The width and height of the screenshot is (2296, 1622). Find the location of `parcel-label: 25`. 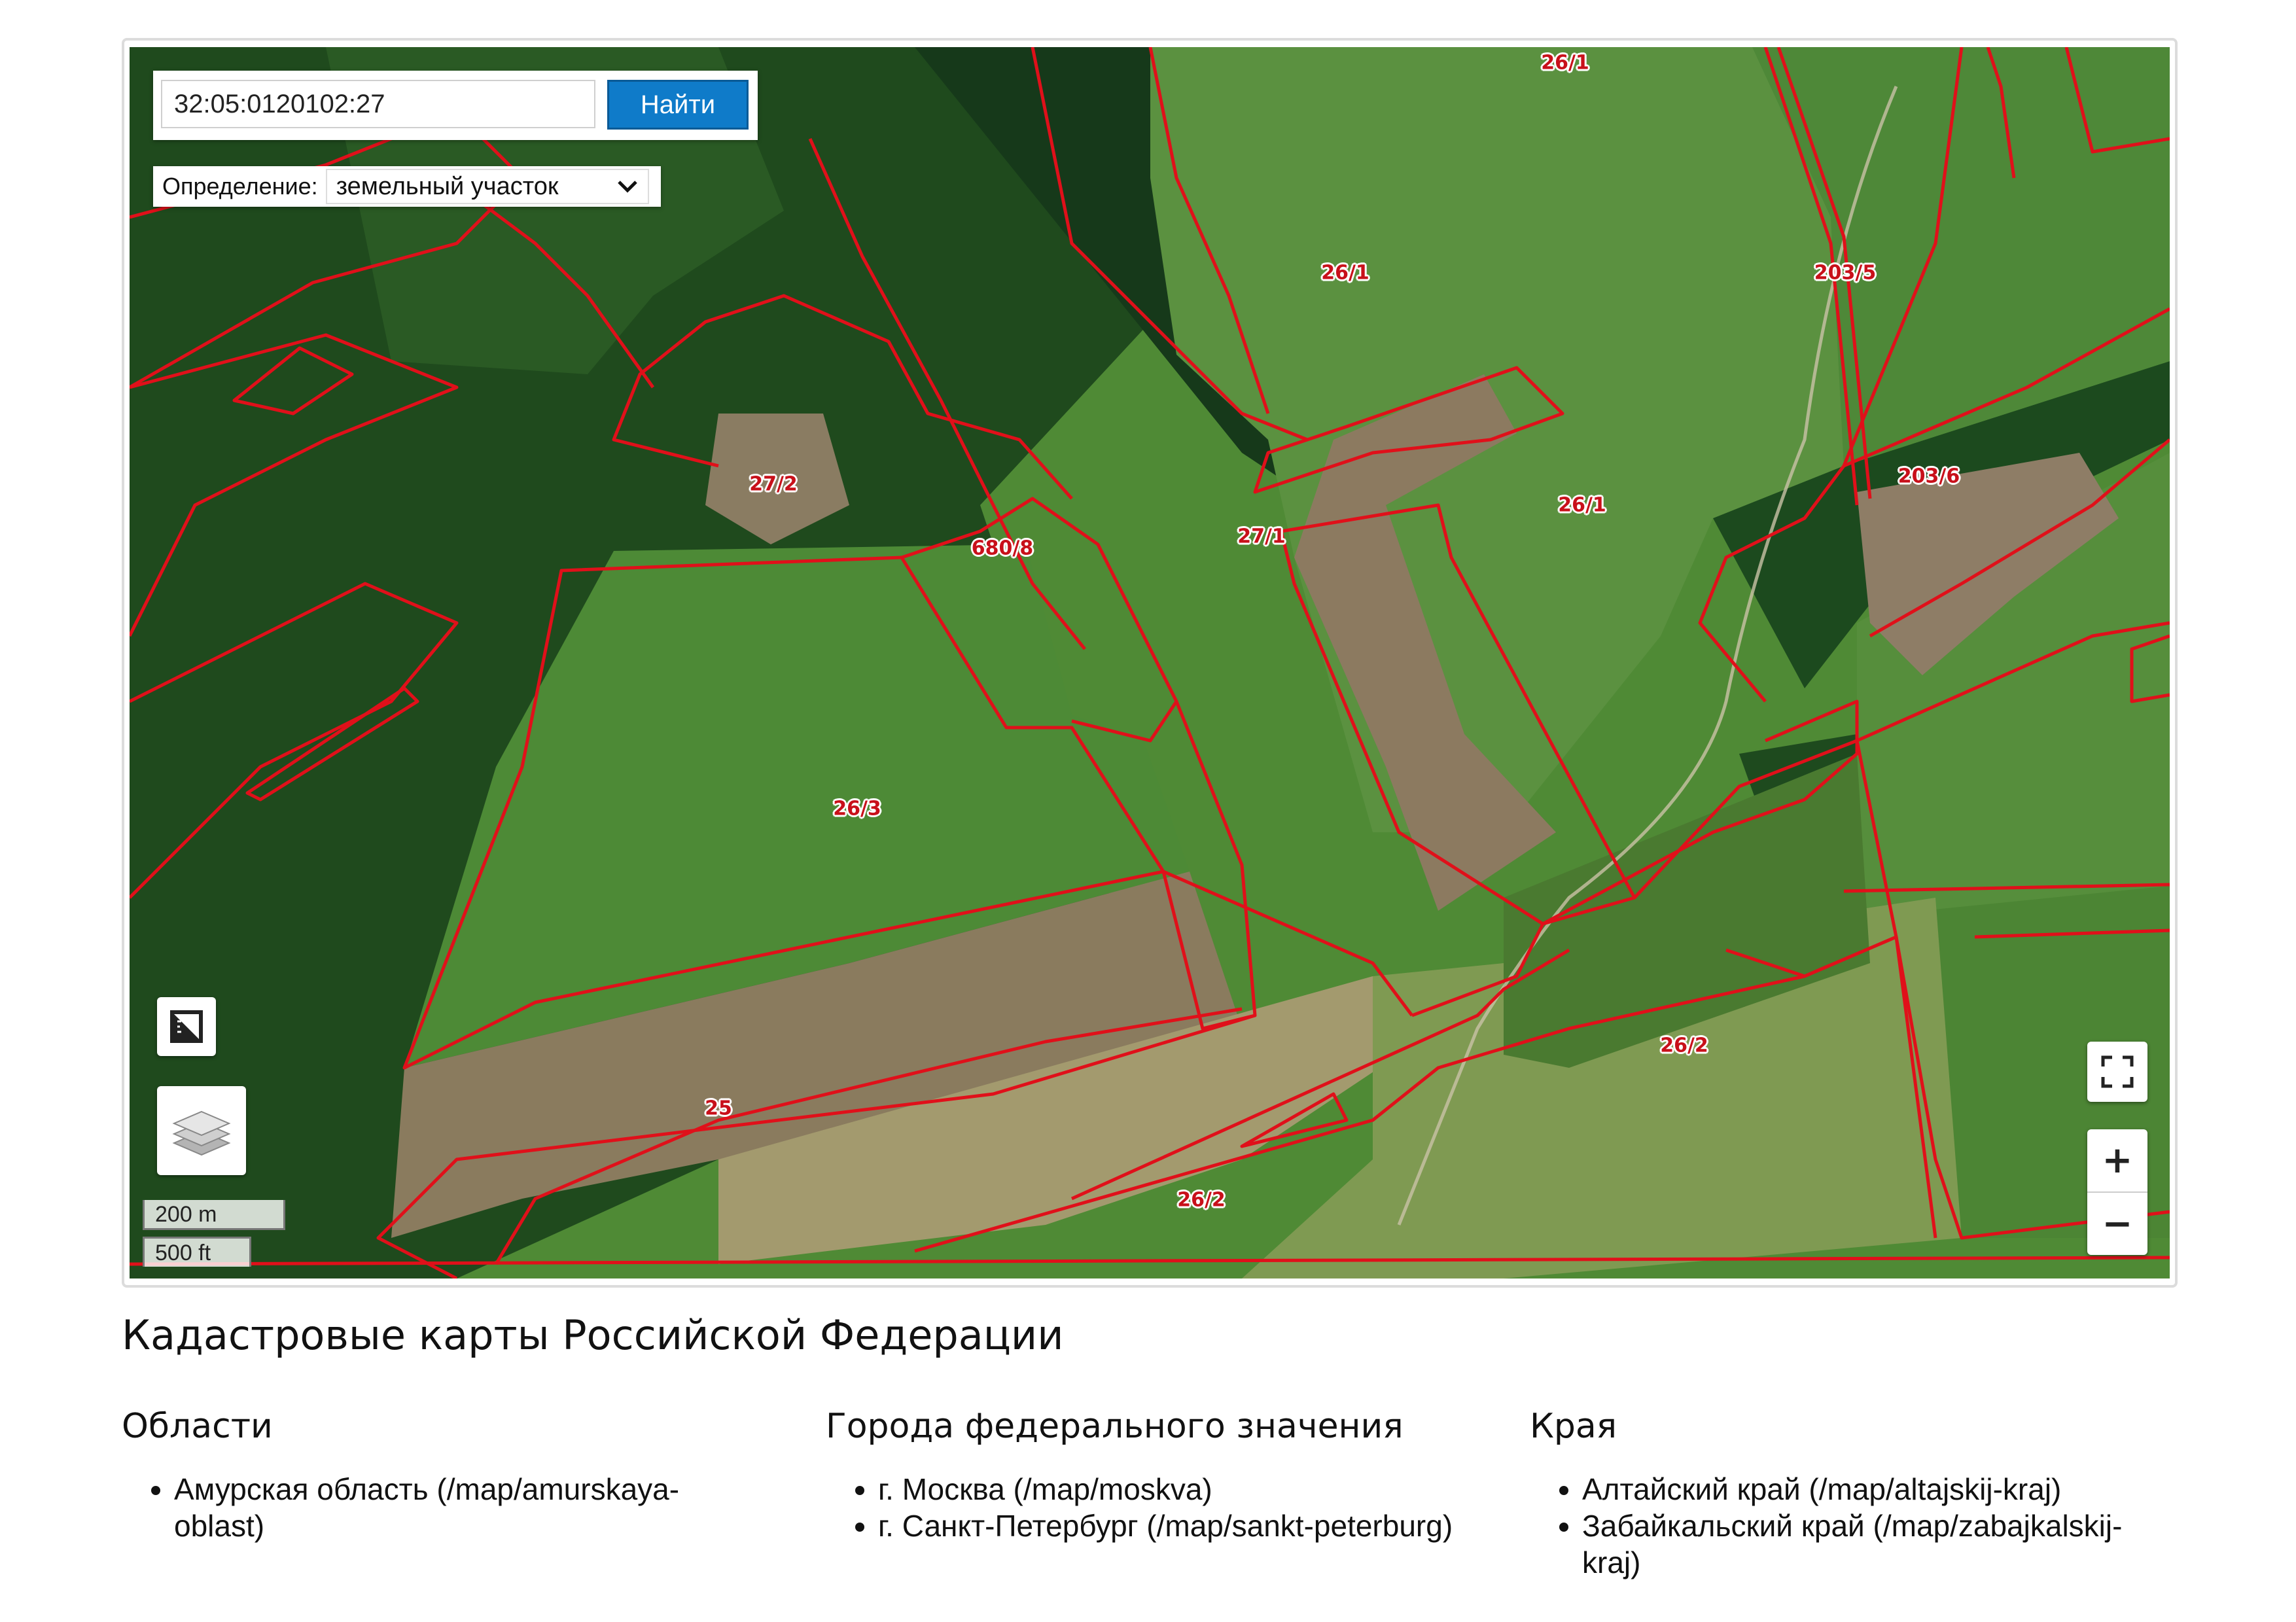

parcel-label: 25 is located at coordinates (719, 1108).